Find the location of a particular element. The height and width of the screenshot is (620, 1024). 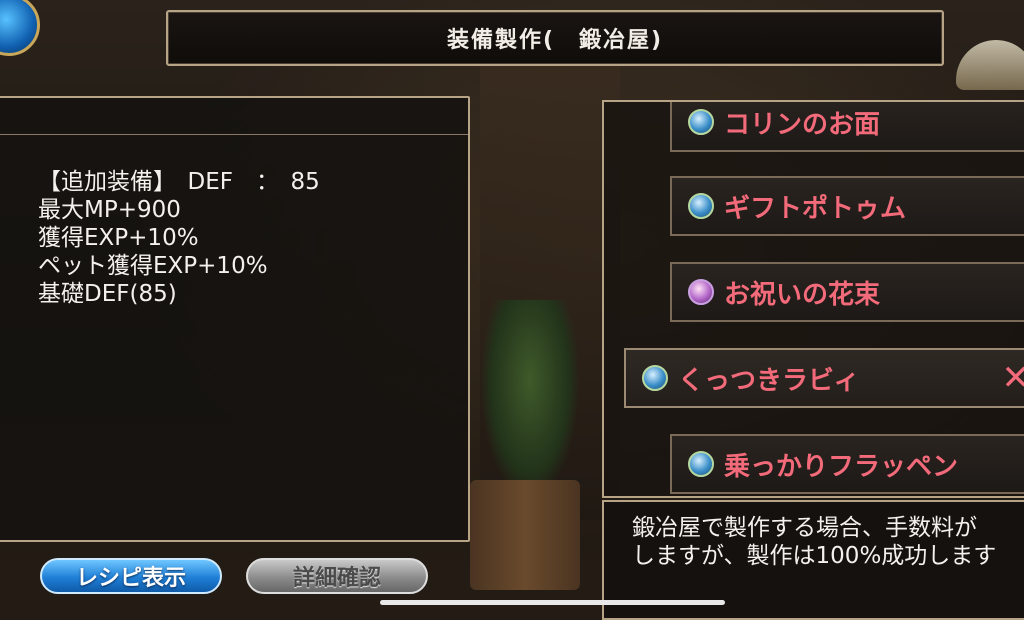

close-icon: ✕ is located at coordinates (1013, 378).